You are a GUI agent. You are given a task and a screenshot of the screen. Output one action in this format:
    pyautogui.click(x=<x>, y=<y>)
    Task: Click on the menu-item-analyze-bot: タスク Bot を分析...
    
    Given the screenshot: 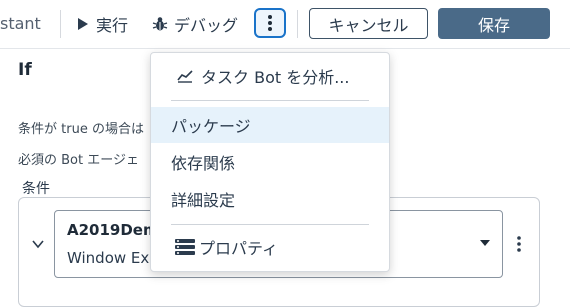 What is the action you would take?
    pyautogui.click(x=270, y=76)
    